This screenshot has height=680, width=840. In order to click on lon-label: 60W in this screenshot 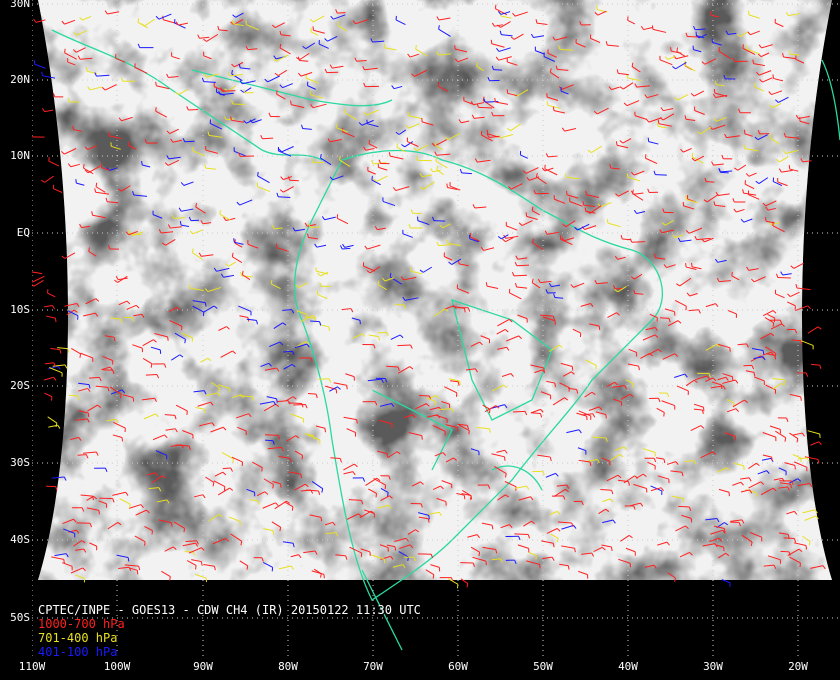, I will do `click(458, 666)`.